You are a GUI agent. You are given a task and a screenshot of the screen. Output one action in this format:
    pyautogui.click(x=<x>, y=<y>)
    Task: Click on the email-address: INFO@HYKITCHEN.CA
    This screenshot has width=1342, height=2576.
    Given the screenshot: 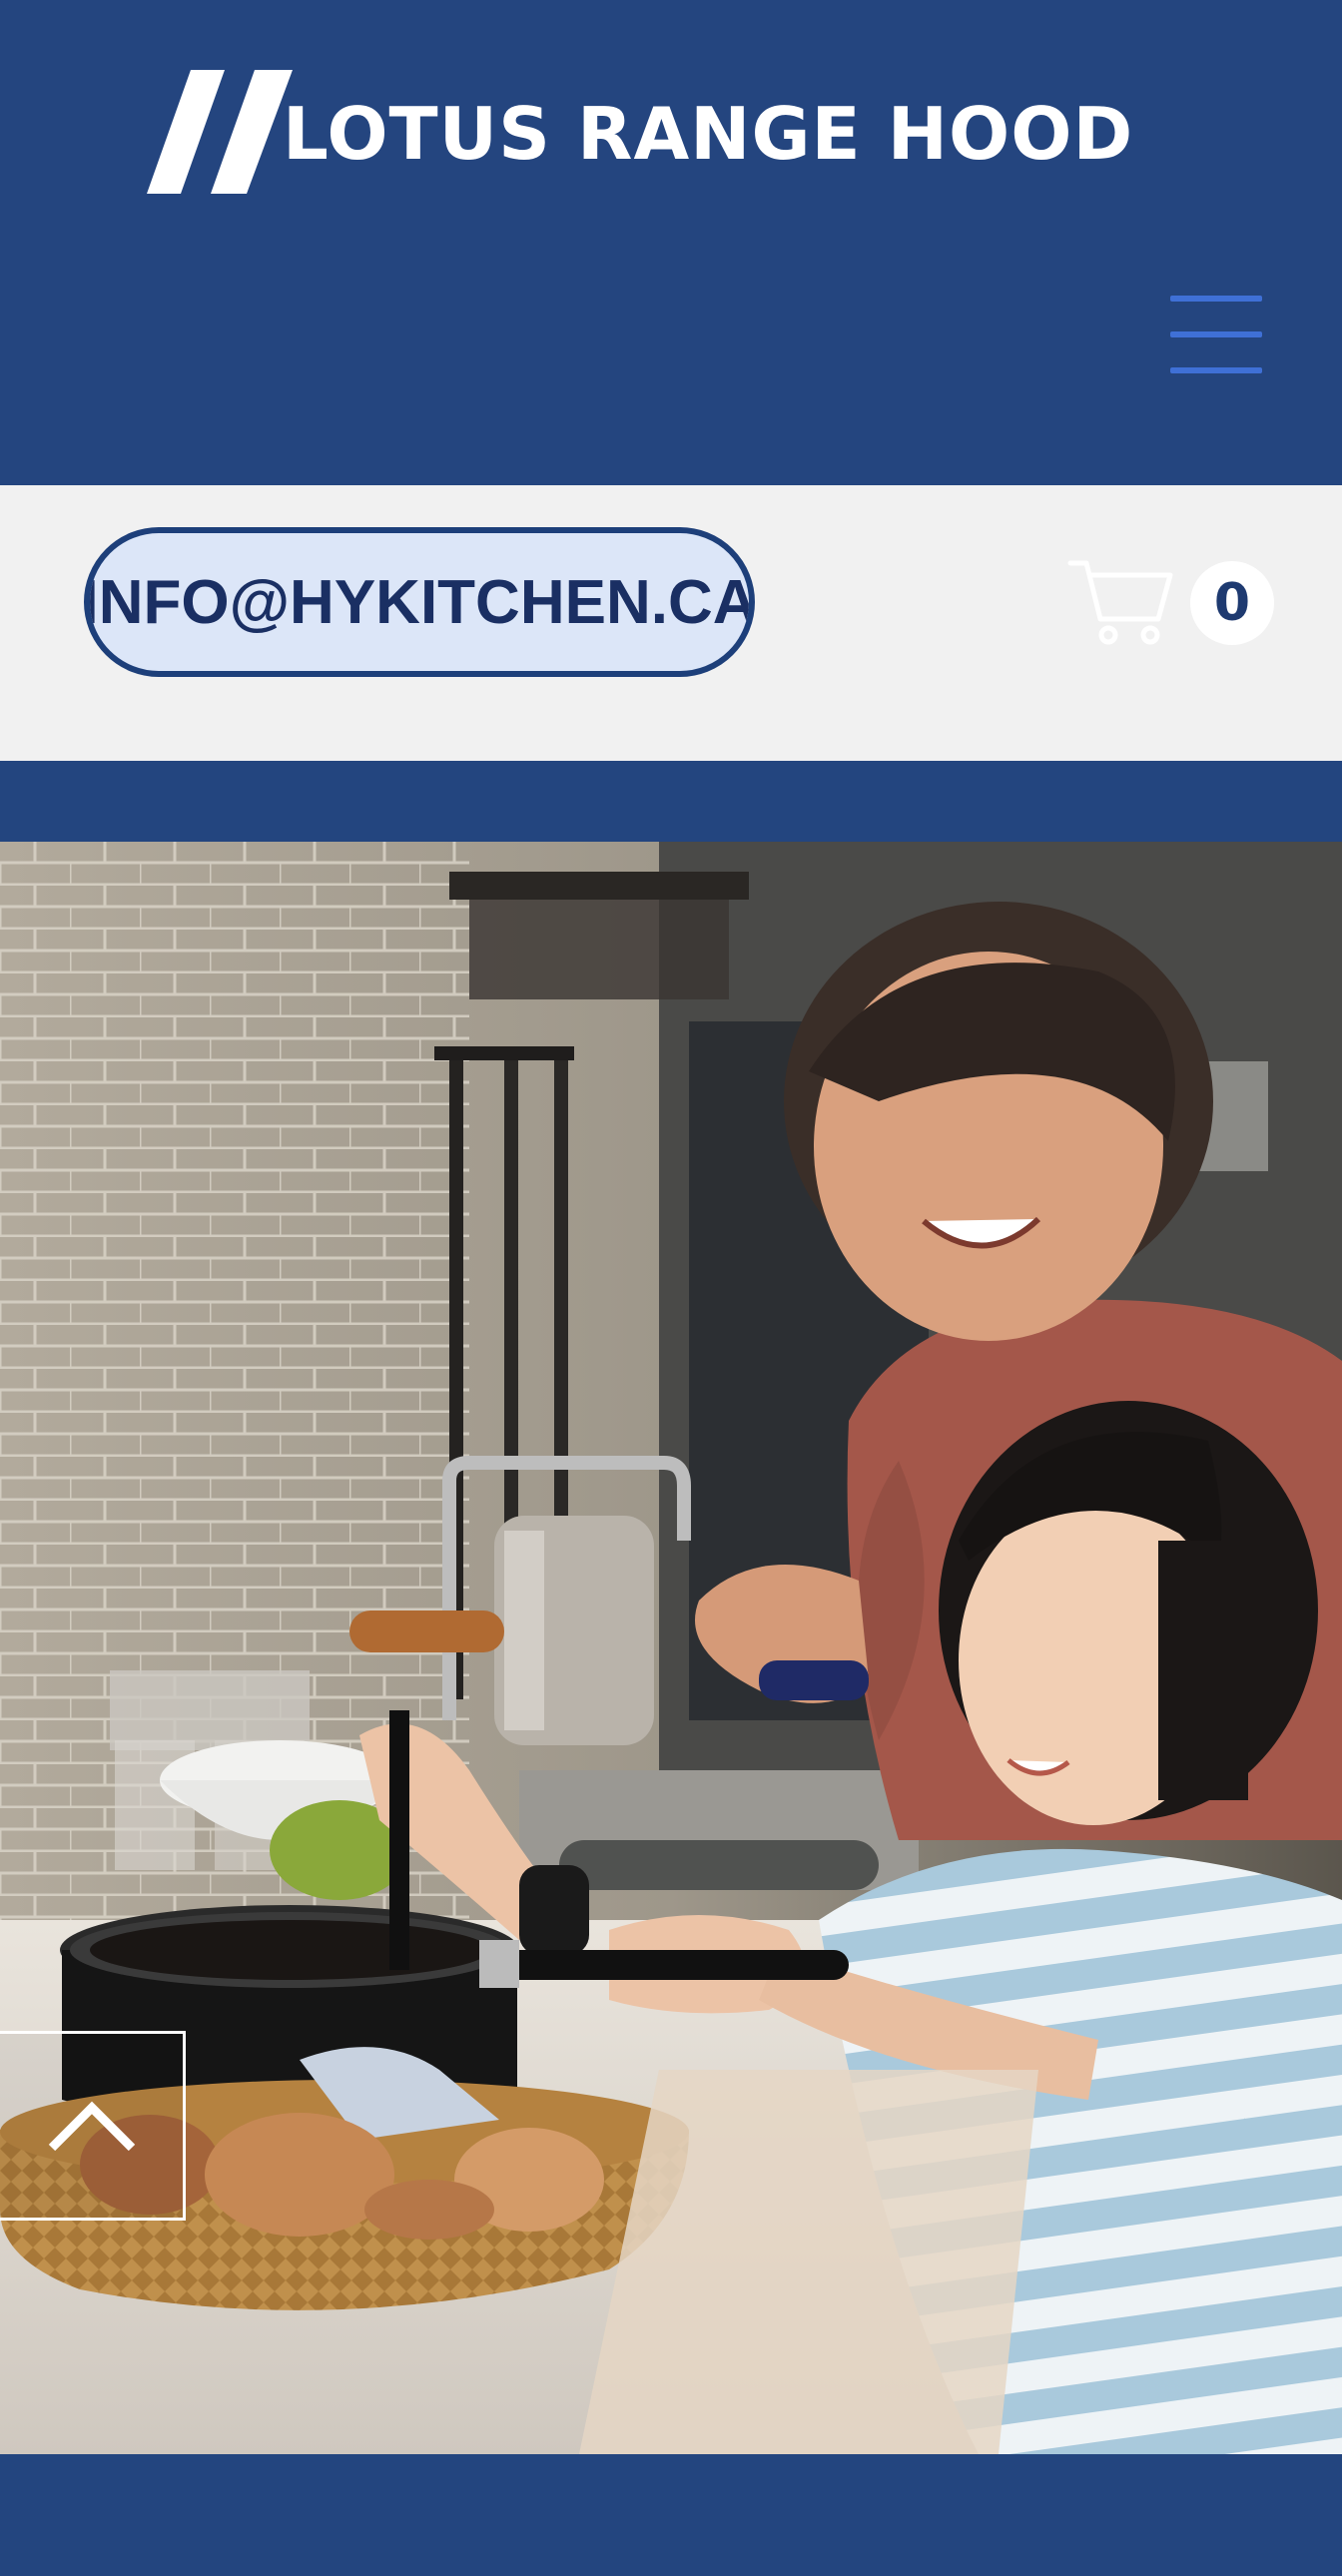 What is the action you would take?
    pyautogui.click(x=419, y=602)
    